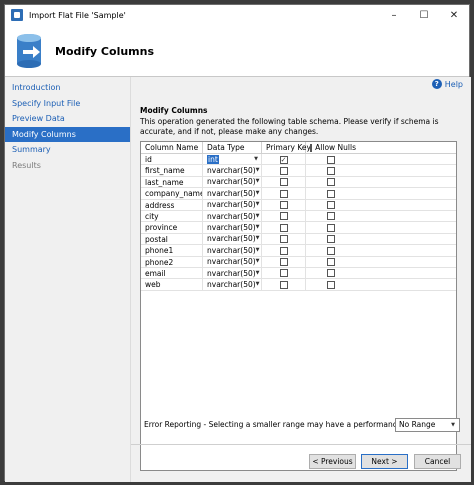  I want to click on column-name-cell: id, so click(172, 159).